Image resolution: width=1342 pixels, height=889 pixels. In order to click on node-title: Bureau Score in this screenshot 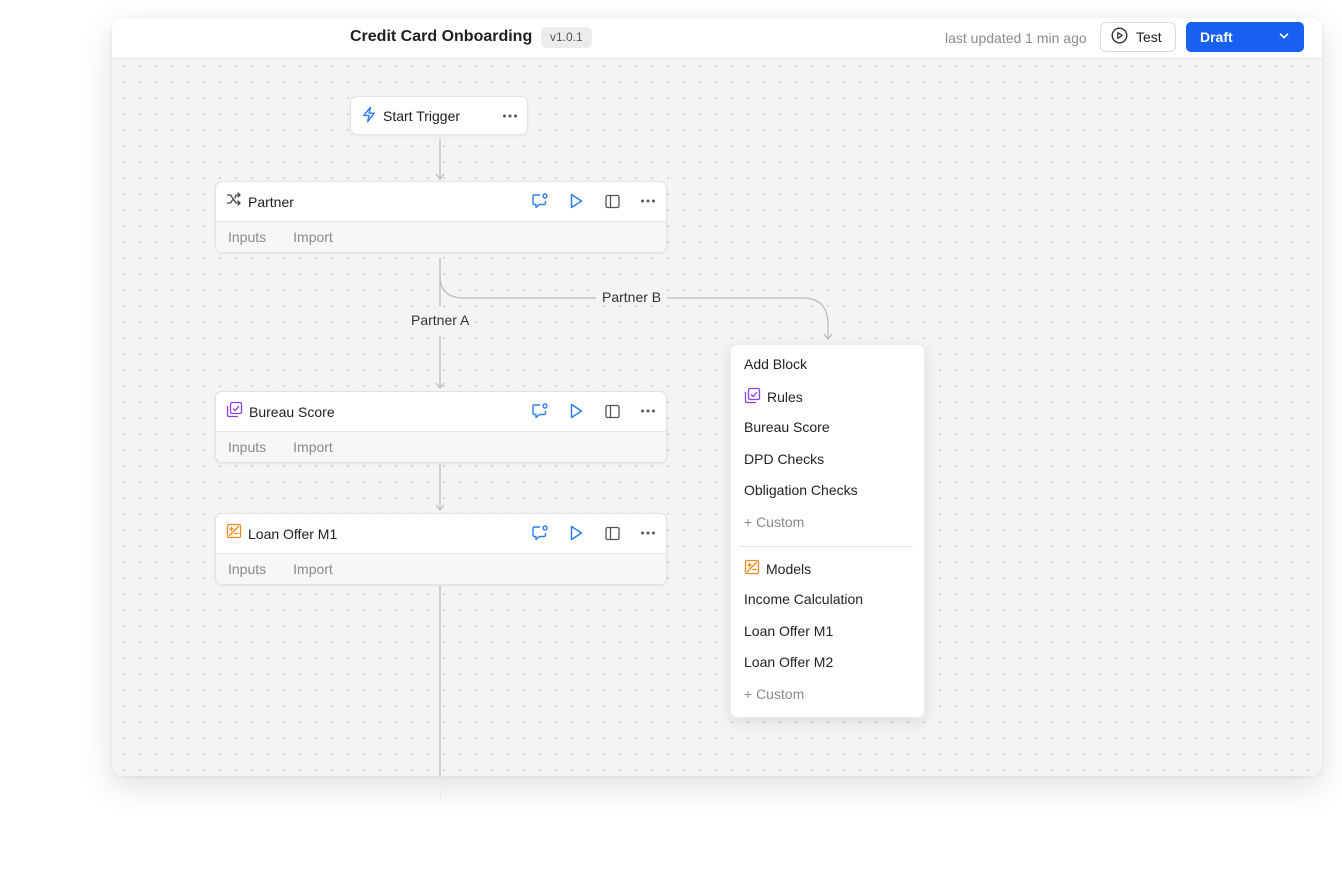, I will do `click(292, 411)`.